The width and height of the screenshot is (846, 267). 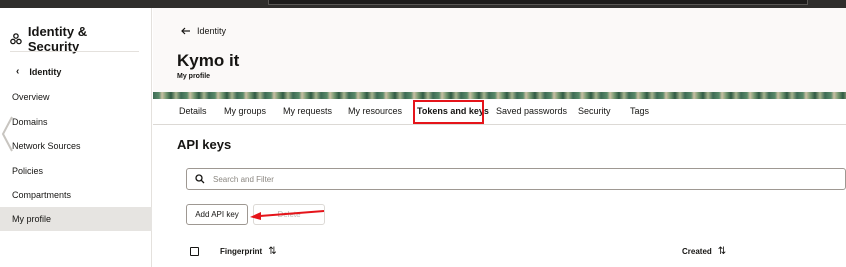 I want to click on sidebar-item-network-sources: Network Sources, so click(x=76, y=146).